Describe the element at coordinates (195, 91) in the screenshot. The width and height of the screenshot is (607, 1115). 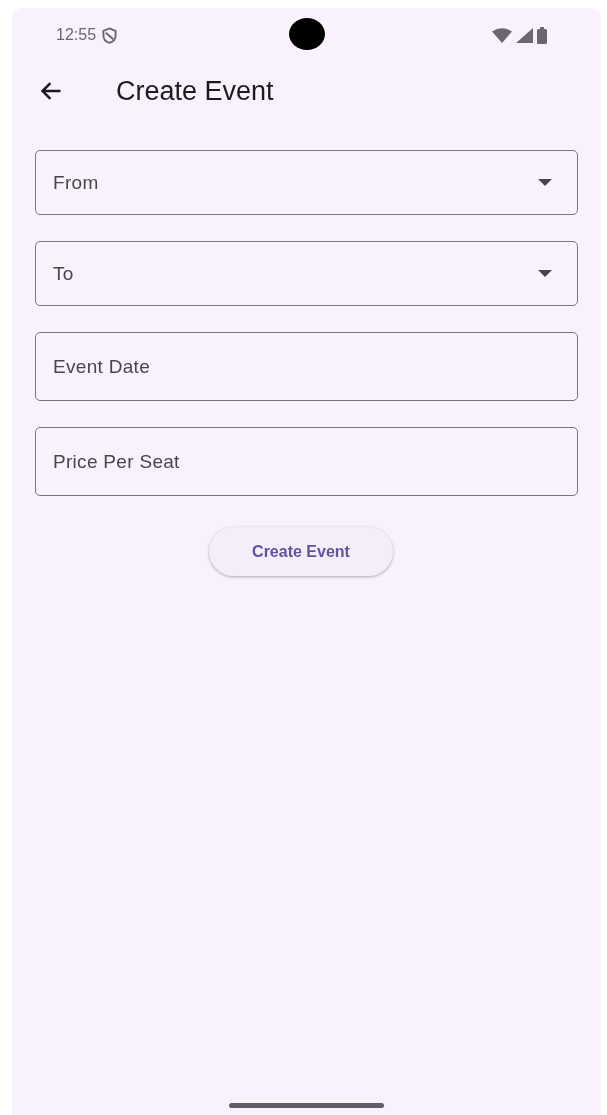
I see `page-title: Create Event` at that location.